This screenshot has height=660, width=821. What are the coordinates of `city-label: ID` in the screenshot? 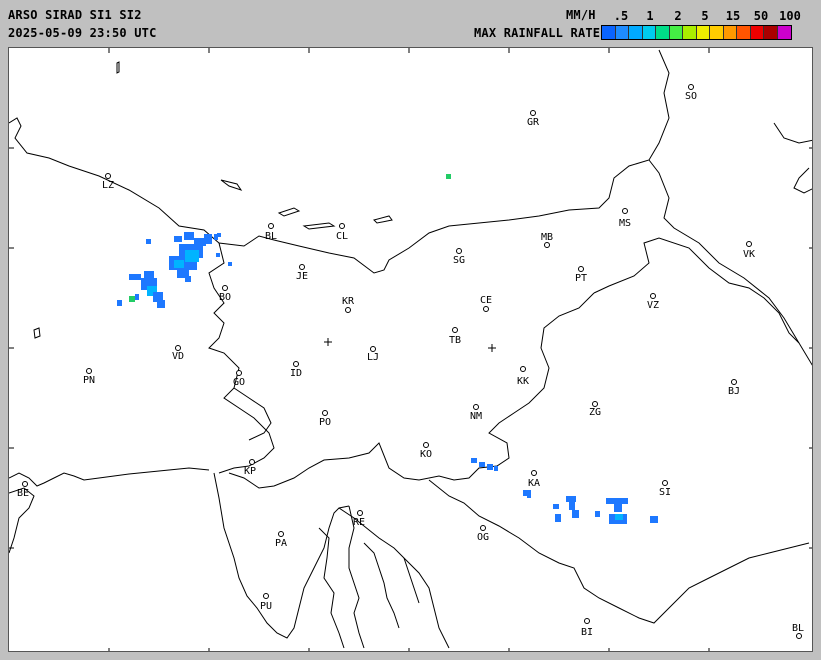 It's located at (296, 373).